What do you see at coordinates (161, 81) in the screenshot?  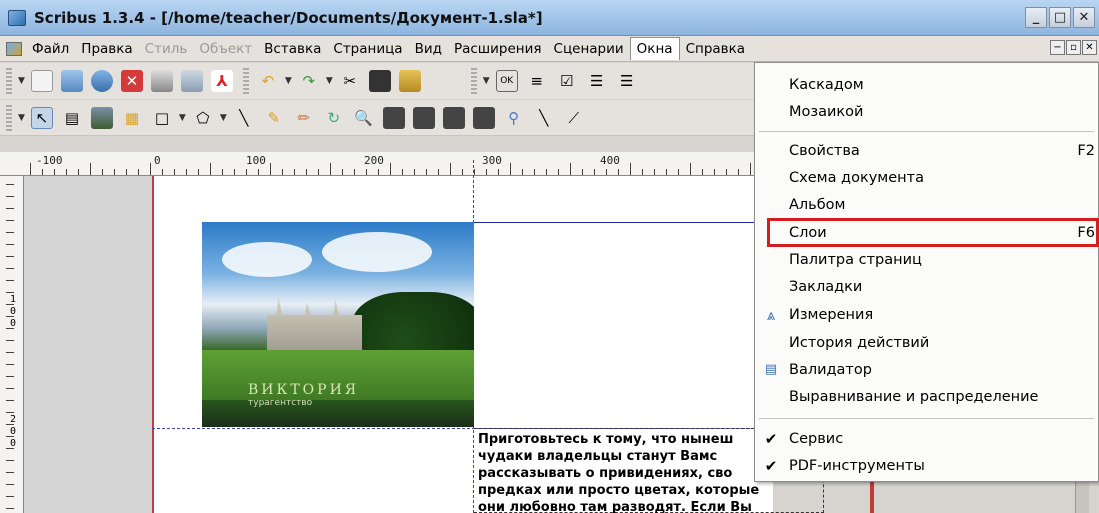 I see `print-icon` at bounding box center [161, 81].